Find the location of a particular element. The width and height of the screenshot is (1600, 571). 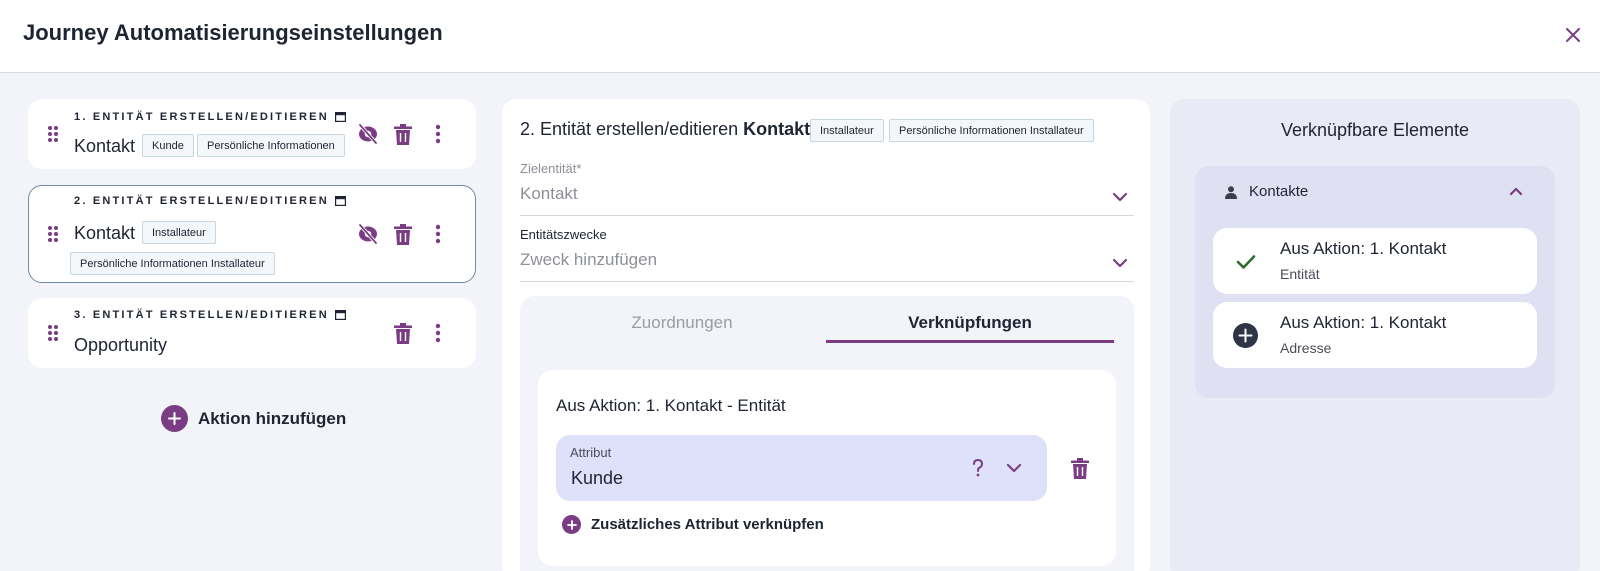

add-action-label: Aktion hinzufügen is located at coordinates (272, 418).